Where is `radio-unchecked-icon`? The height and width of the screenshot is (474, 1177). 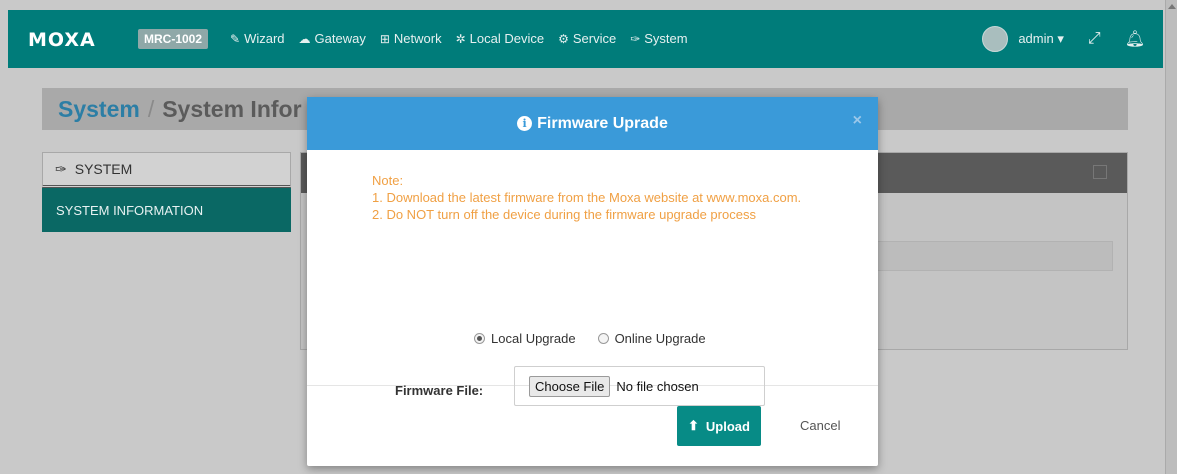
radio-unchecked-icon is located at coordinates (603, 338).